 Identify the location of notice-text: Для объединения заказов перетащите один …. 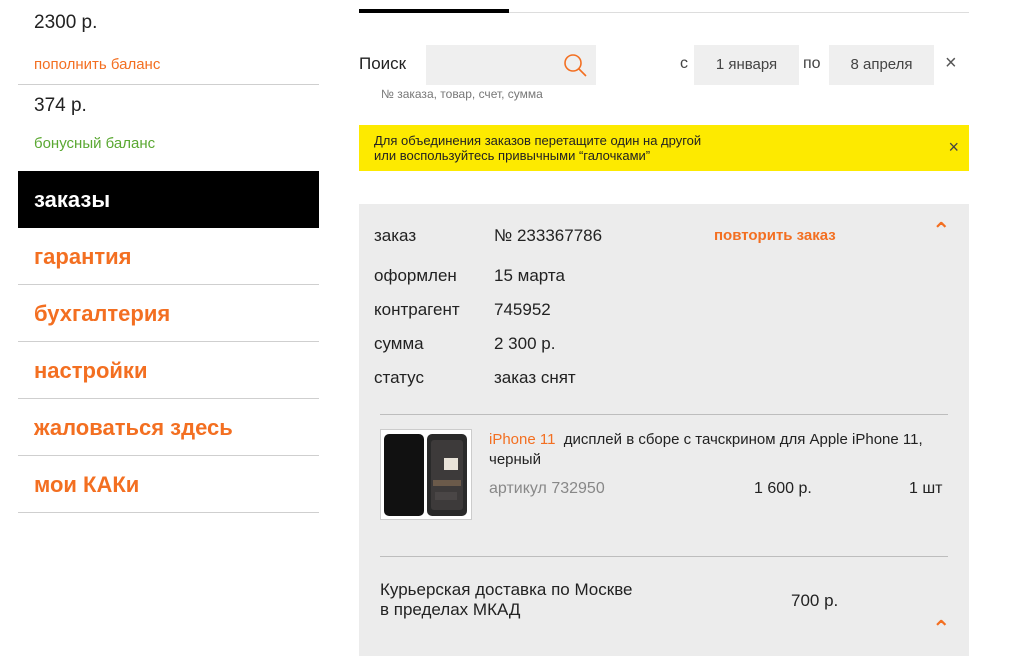
(624, 148).